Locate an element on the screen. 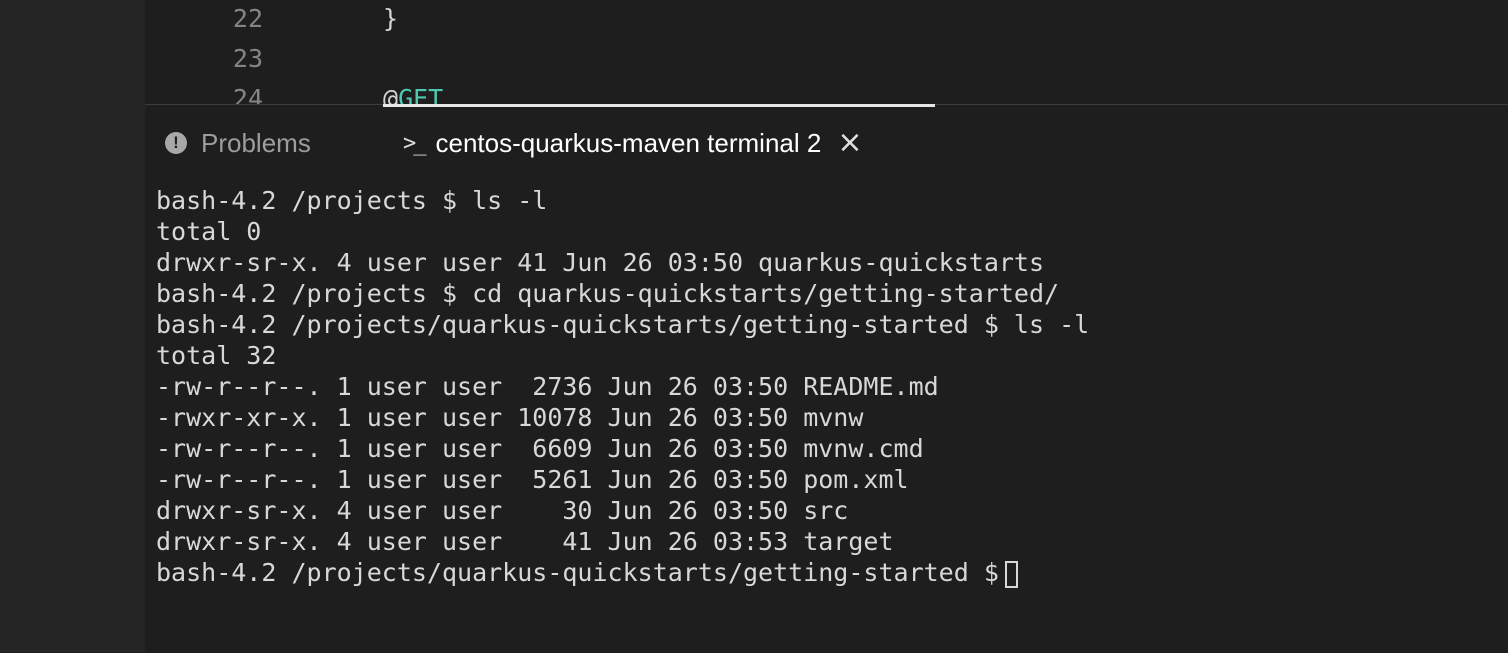  line-number: 22 is located at coordinates (247, 18).